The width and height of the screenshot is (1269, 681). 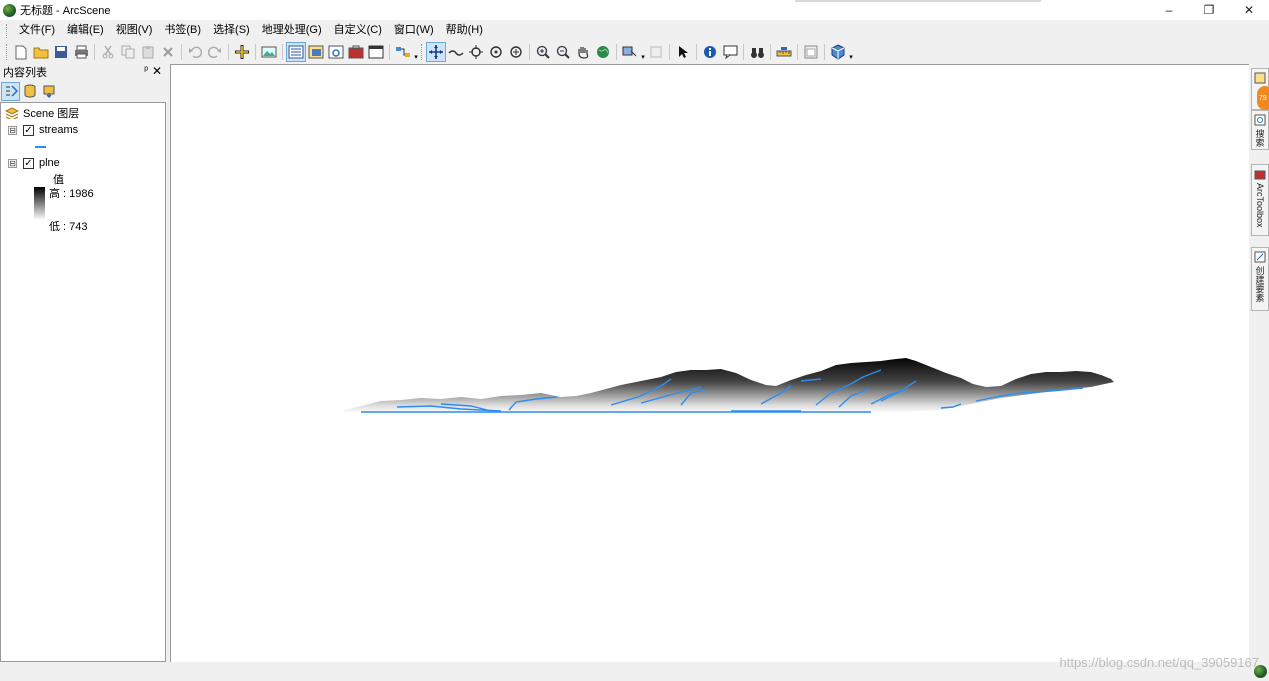 I want to click on dock-tab-catalog: 79, so click(x=1260, y=89).